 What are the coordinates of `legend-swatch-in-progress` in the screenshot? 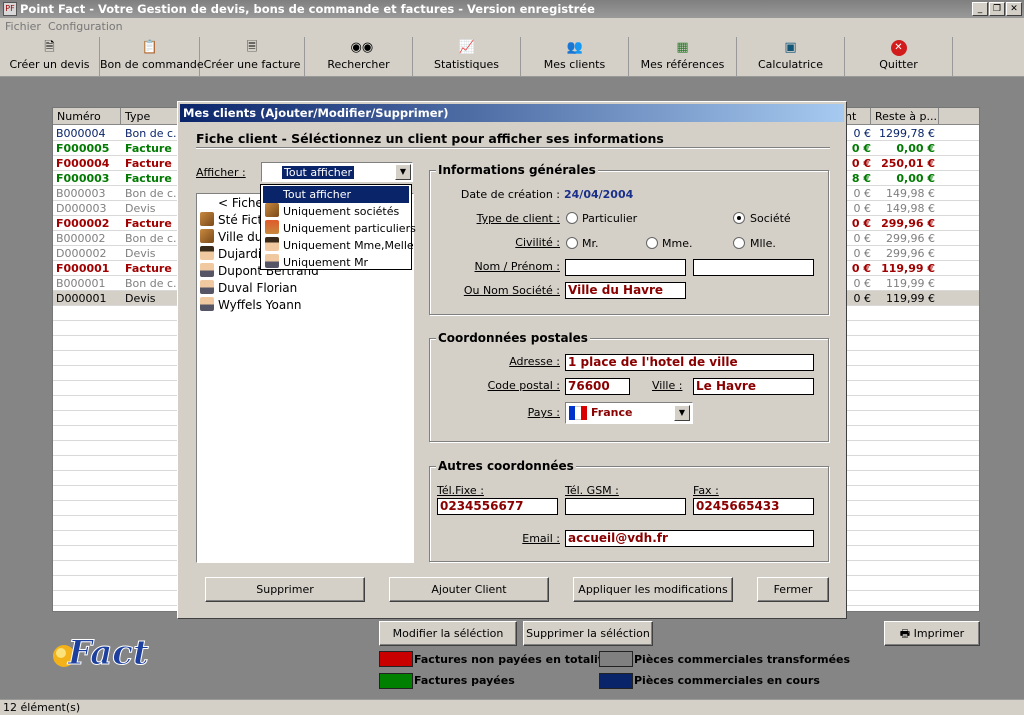 It's located at (616, 681).